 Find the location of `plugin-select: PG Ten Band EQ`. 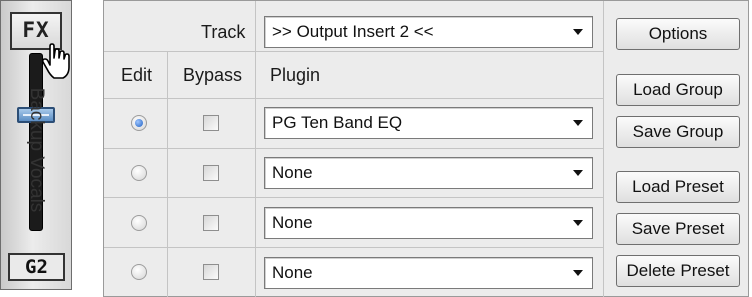

plugin-select: PG Ten Band EQ is located at coordinates (428, 123).